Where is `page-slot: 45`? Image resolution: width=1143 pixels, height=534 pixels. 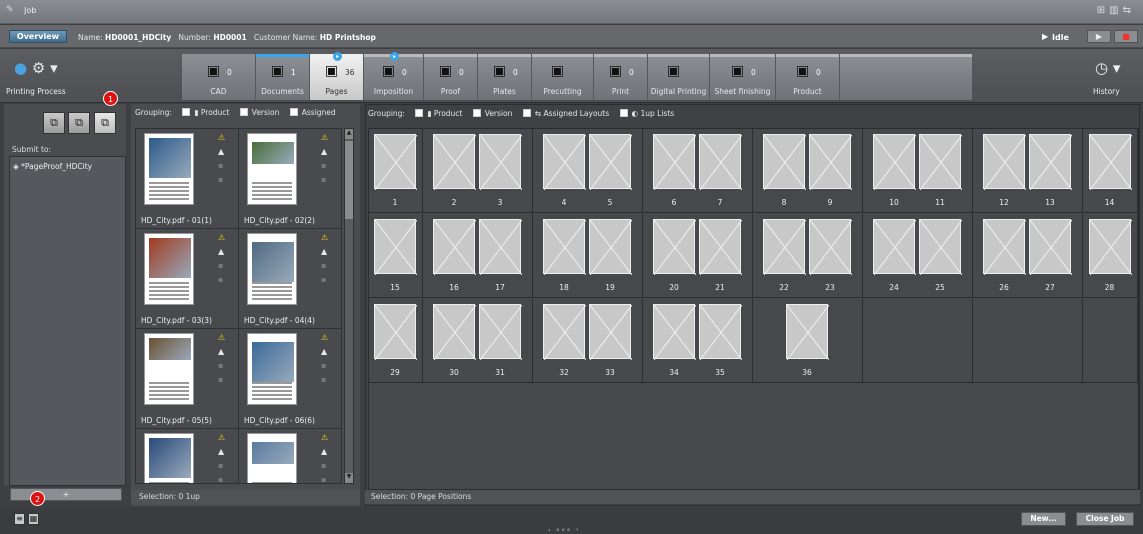 page-slot: 45 is located at coordinates (588, 171).